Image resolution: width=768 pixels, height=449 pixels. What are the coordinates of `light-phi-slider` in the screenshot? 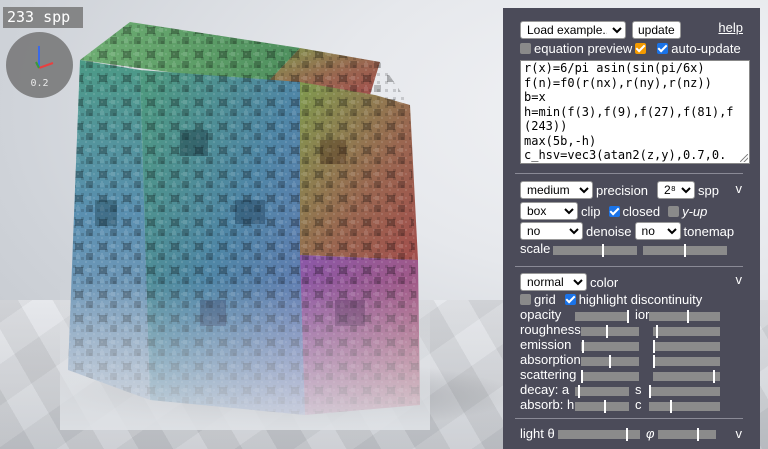 It's located at (687, 434).